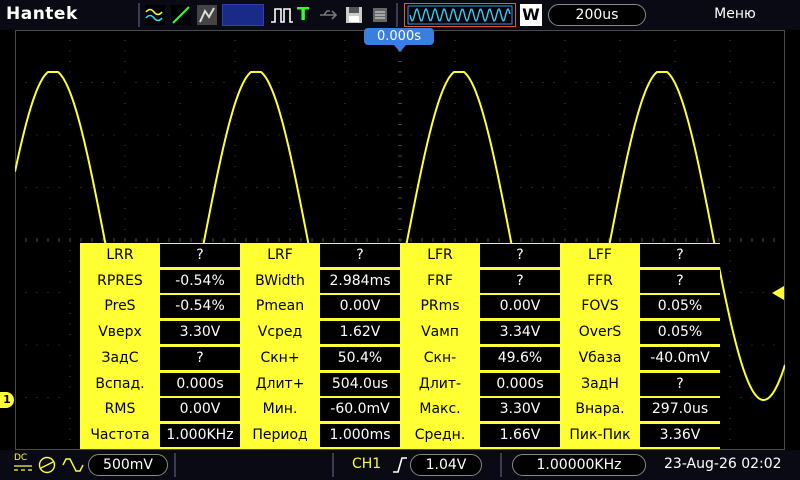  Describe the element at coordinates (460, 15) in the screenshot. I see `memory-window-icon` at that location.